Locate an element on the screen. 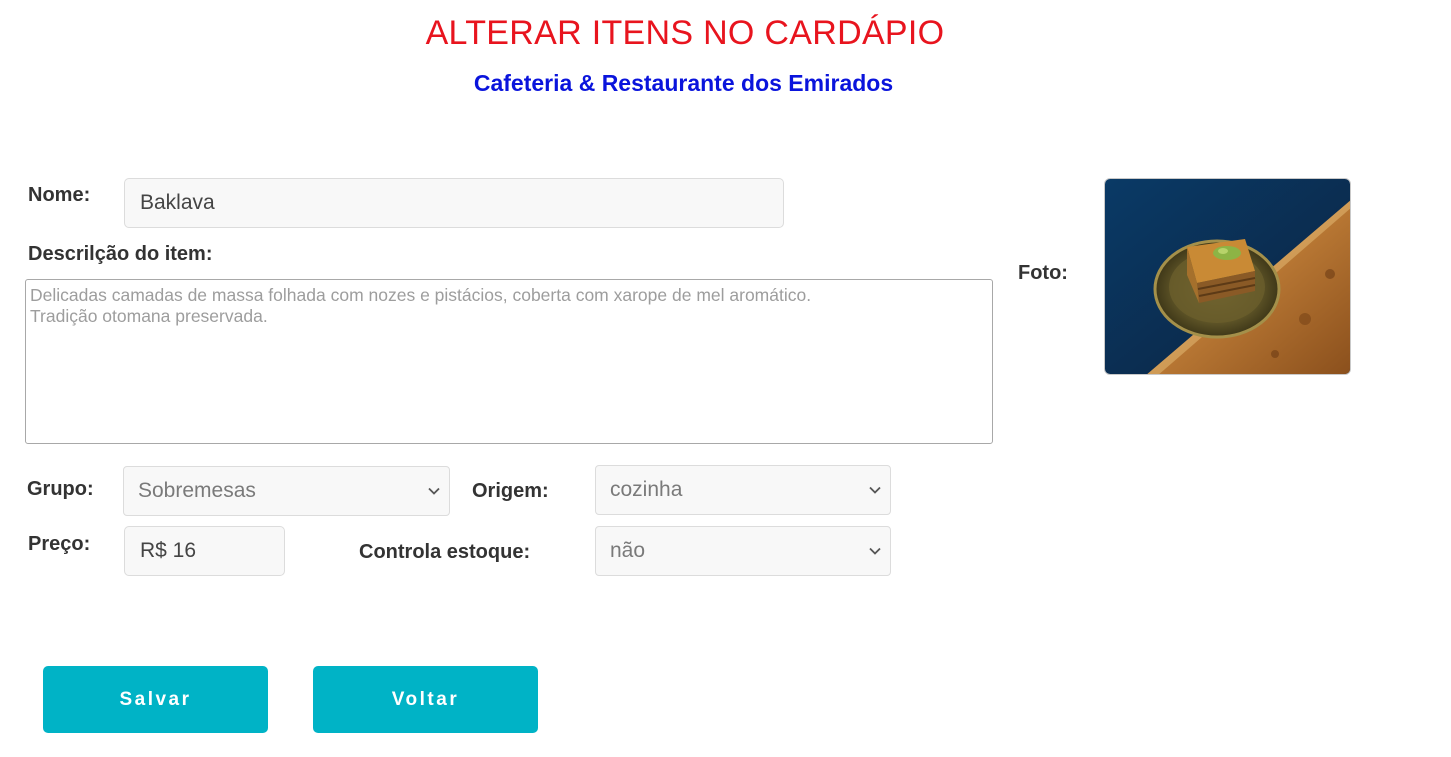  grupo-selected-value: Sobremesas is located at coordinates (197, 490).